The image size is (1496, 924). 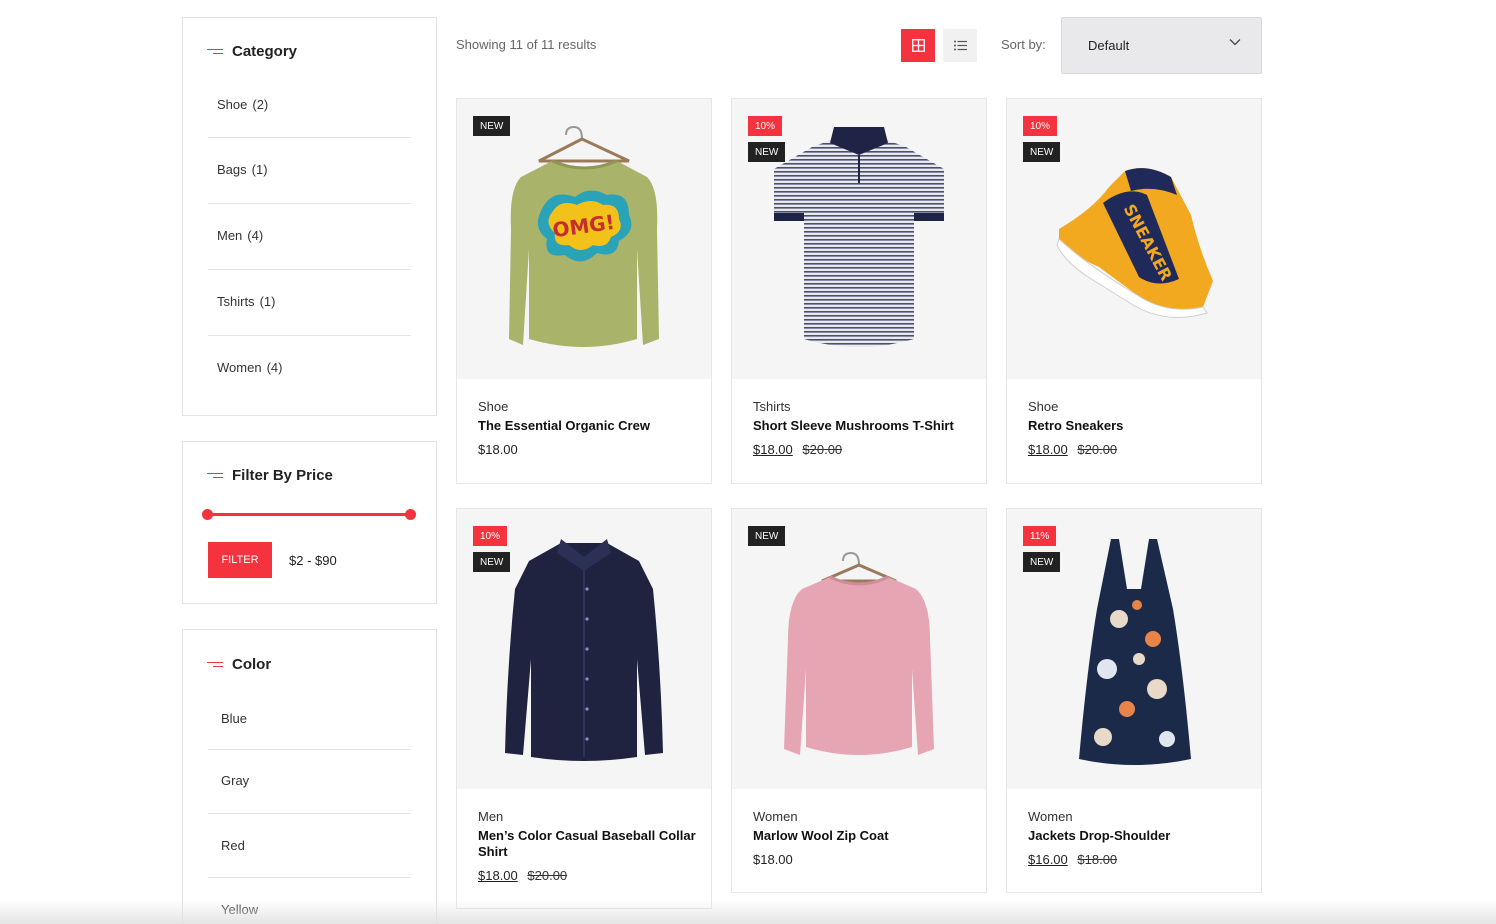 I want to click on price-slider-track, so click(x=309, y=514).